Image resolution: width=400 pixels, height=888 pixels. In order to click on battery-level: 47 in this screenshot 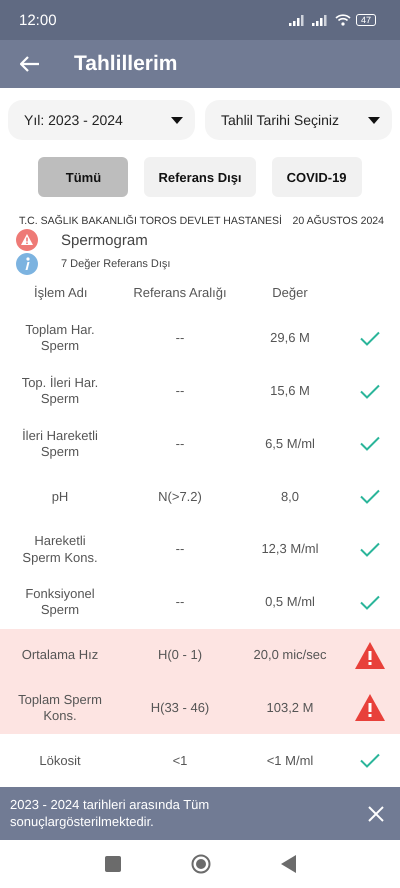, I will do `click(366, 20)`.